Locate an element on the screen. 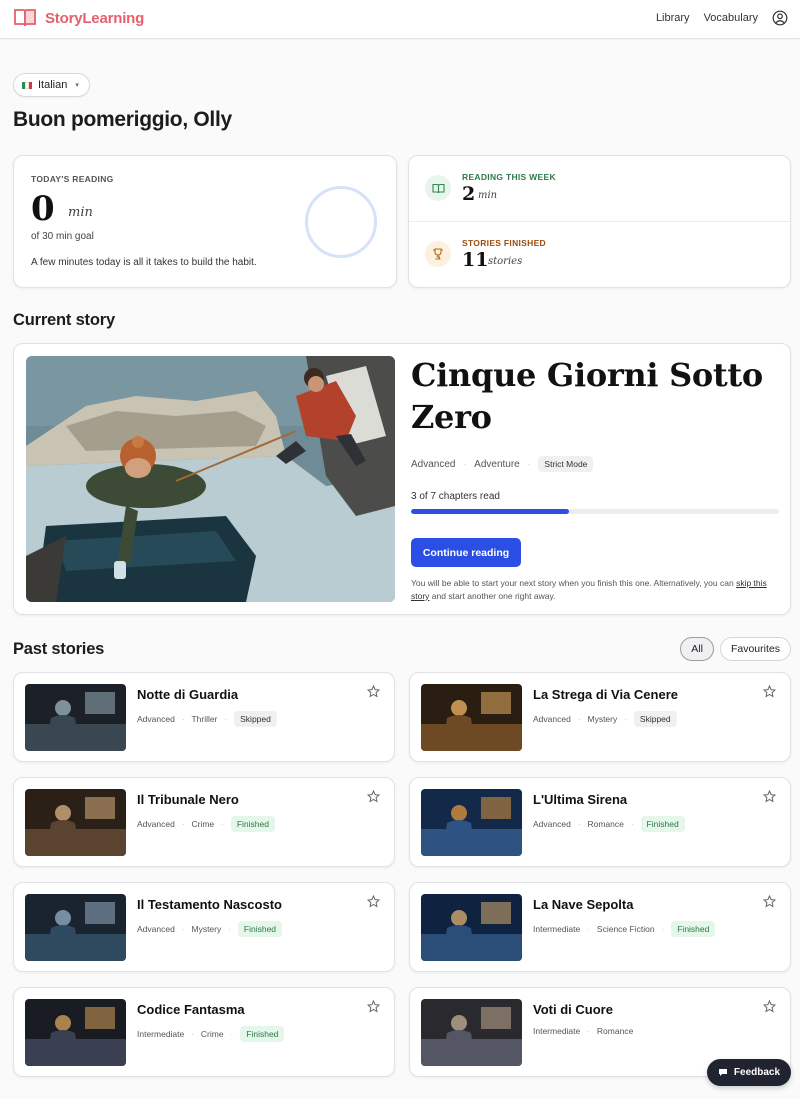  nav-library: Library is located at coordinates (673, 18).